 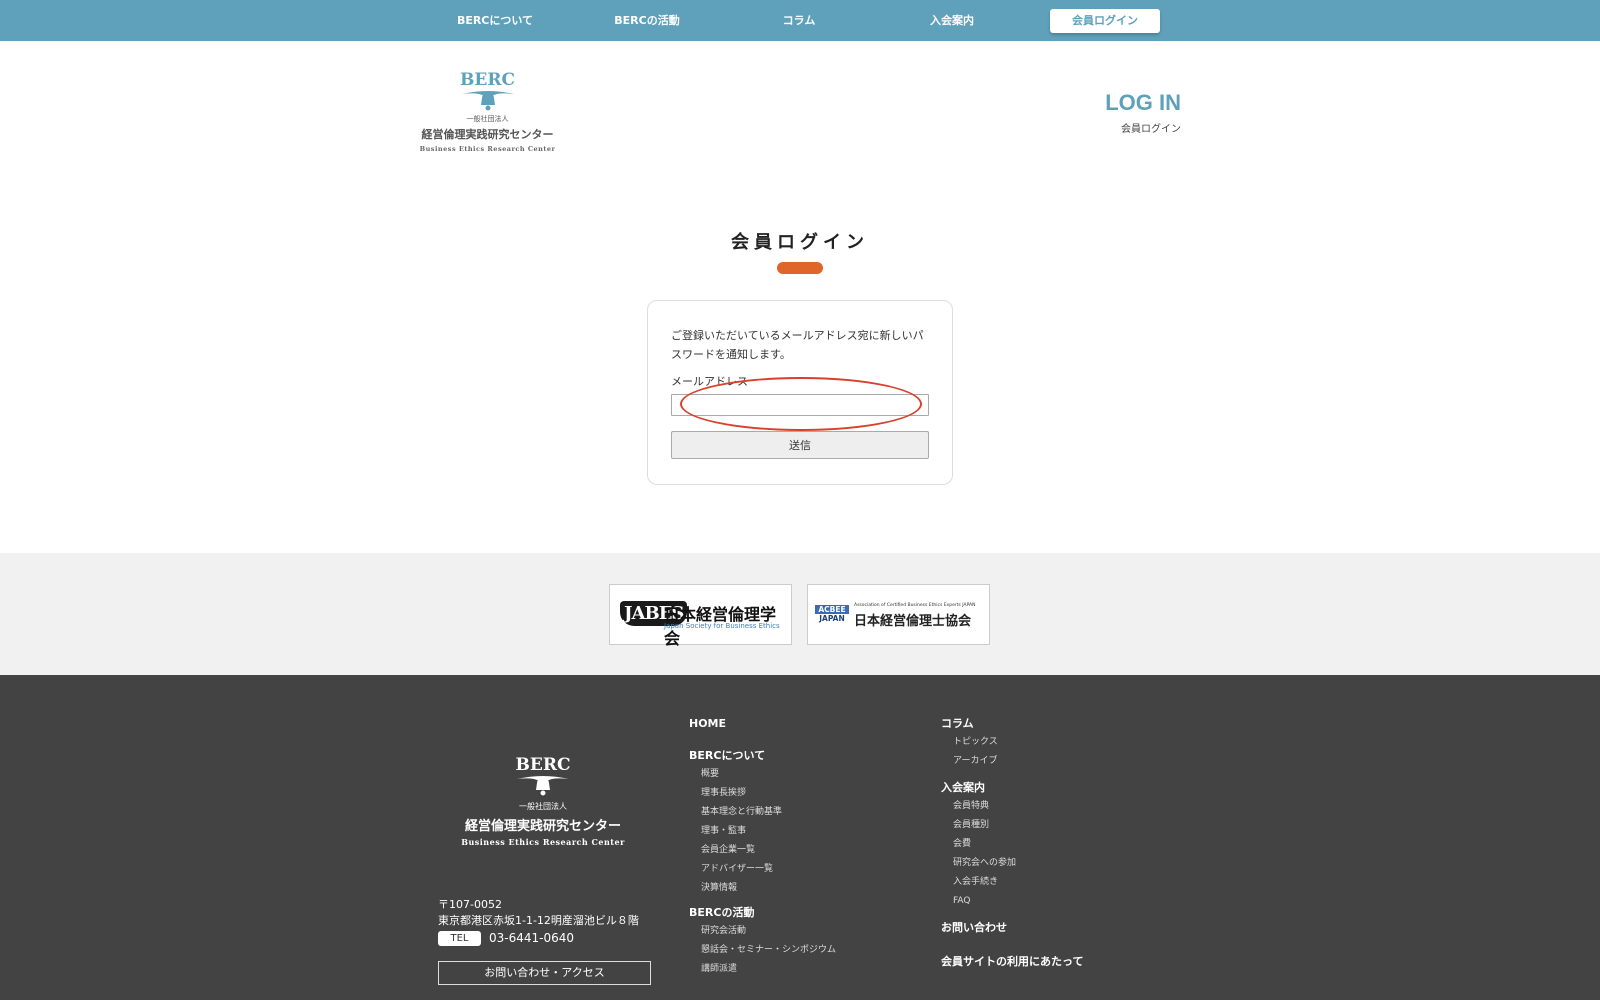 What do you see at coordinates (1012, 863) in the screenshot?
I see `footer-link-join-research: 研究会への参加` at bounding box center [1012, 863].